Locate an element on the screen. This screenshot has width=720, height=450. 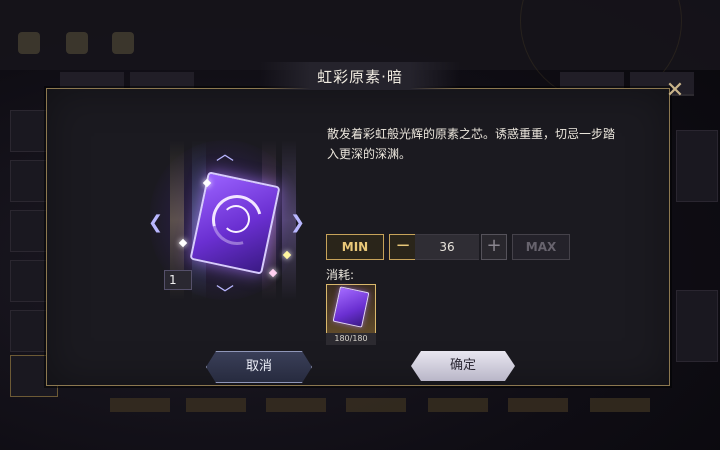
background-help-icon is located at coordinates (123, 43).